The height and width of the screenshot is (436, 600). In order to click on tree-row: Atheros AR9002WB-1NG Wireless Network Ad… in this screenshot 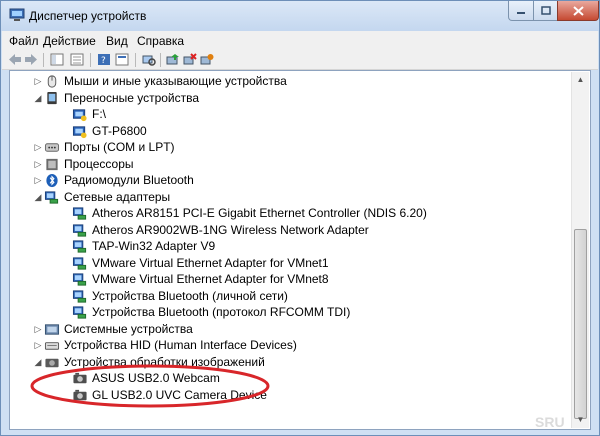, I will do `click(290, 230)`.